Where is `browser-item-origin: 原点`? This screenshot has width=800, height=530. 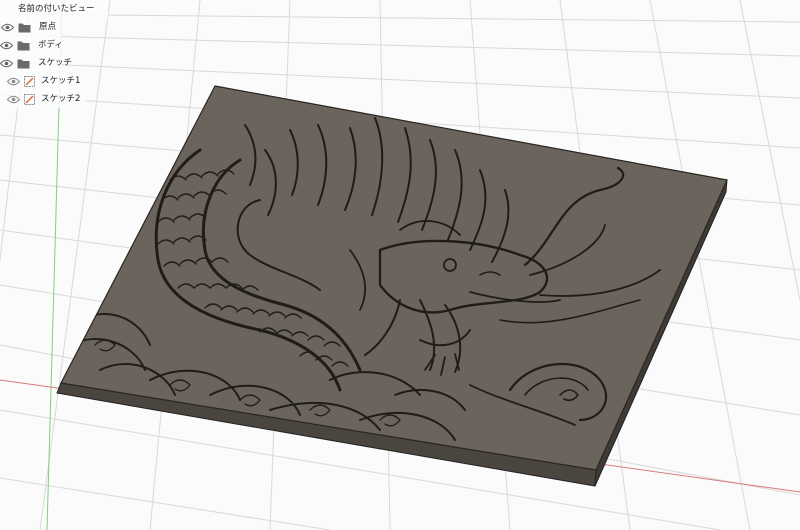
browser-item-origin: 原点 is located at coordinates (31, 27).